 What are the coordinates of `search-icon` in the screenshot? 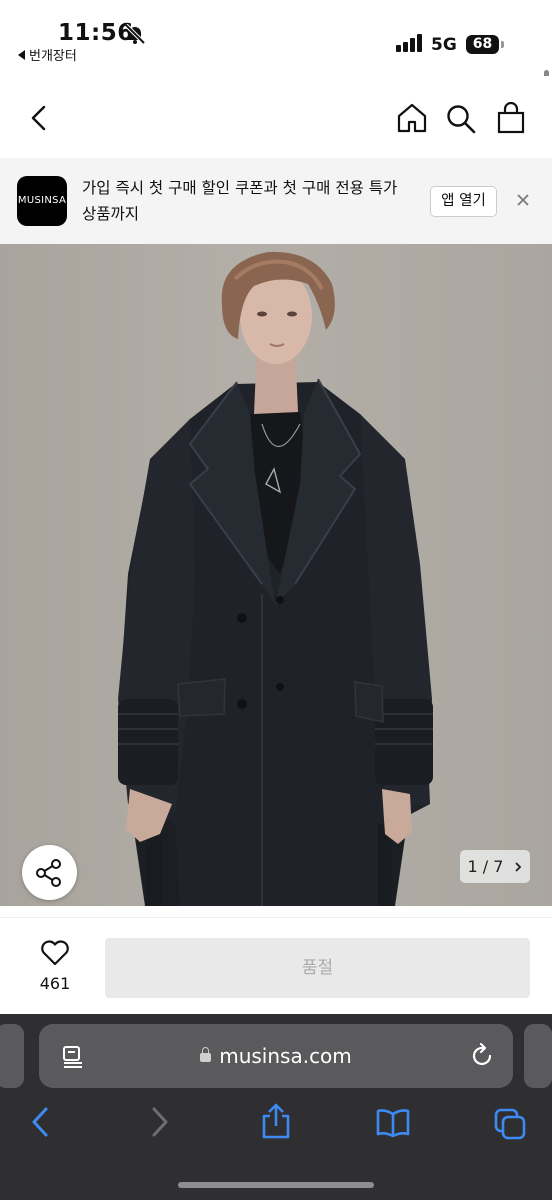 It's located at (461, 121).